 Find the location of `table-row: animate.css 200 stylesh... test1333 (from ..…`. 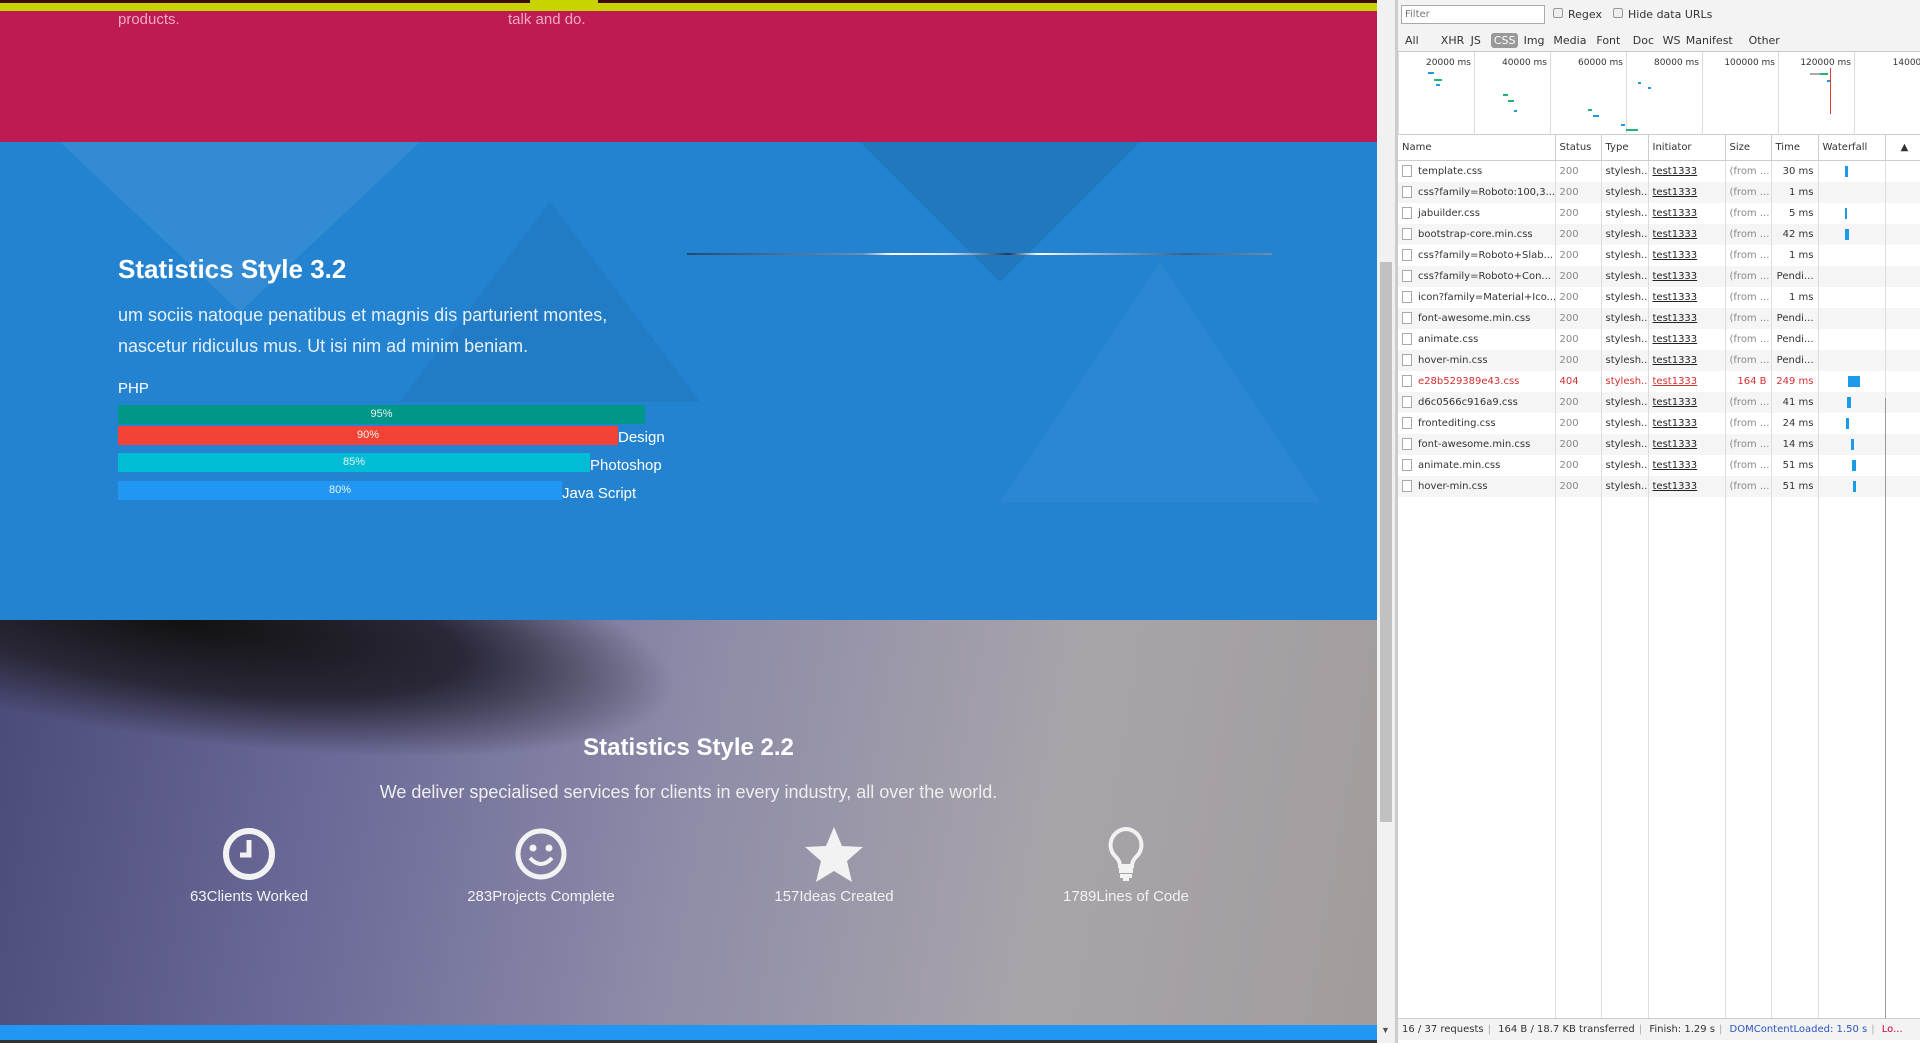

table-row: animate.css 200 stylesh... test1333 (from ..… is located at coordinates (1659, 339).